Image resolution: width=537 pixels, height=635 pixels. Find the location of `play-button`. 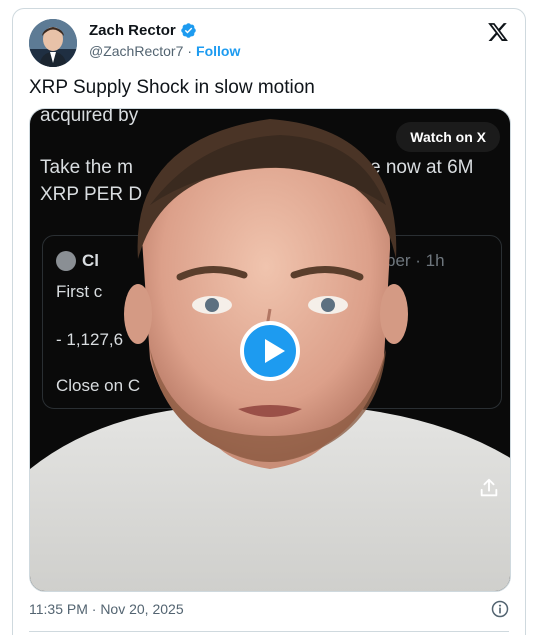

play-button is located at coordinates (270, 351).